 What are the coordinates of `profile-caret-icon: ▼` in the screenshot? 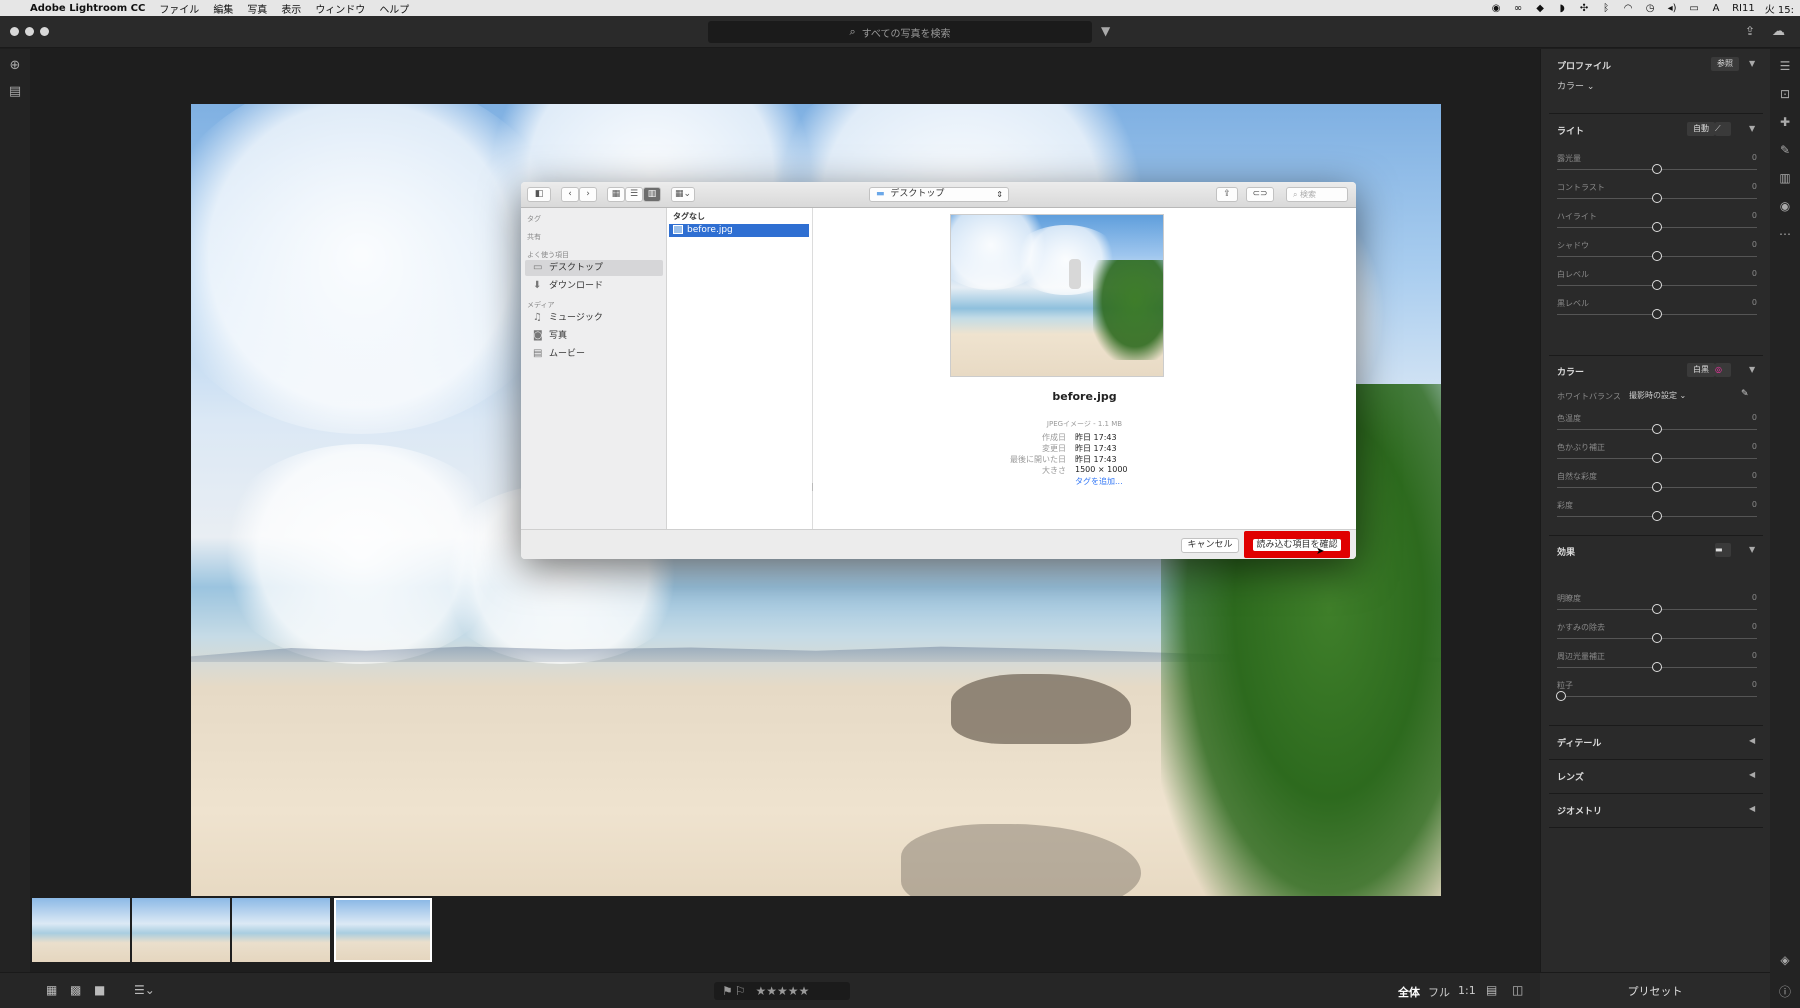 It's located at (1752, 63).